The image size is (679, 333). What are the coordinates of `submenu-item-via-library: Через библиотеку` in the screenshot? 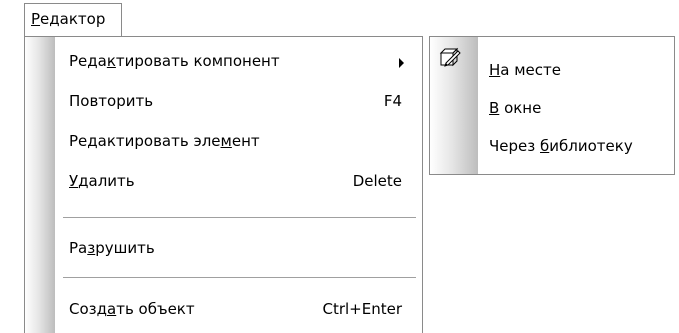 It's located at (576, 146).